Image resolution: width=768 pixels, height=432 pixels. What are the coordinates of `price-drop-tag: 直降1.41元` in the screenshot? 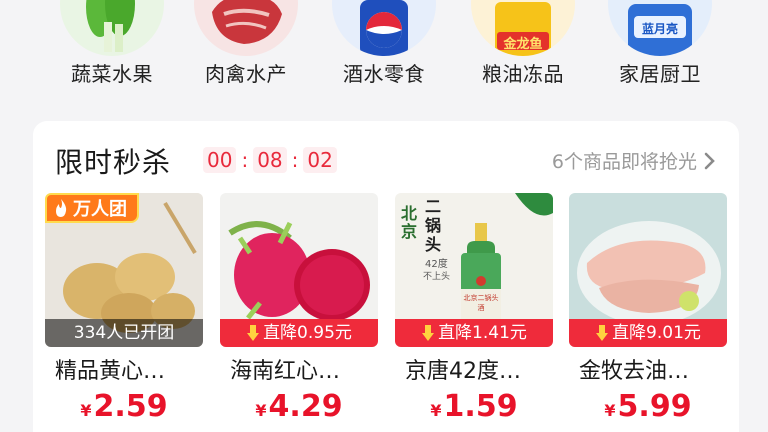 It's located at (474, 333).